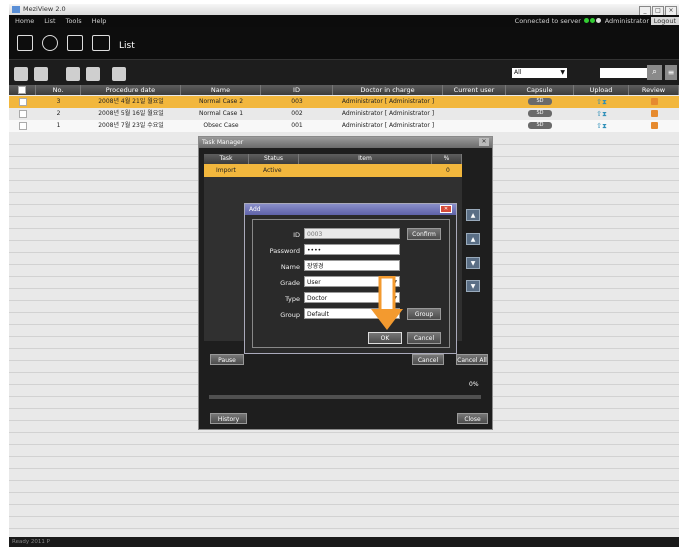 Image resolution: width=679 pixels, height=547 pixels. Describe the element at coordinates (21, 74) in the screenshot. I see `print-icon` at that location.